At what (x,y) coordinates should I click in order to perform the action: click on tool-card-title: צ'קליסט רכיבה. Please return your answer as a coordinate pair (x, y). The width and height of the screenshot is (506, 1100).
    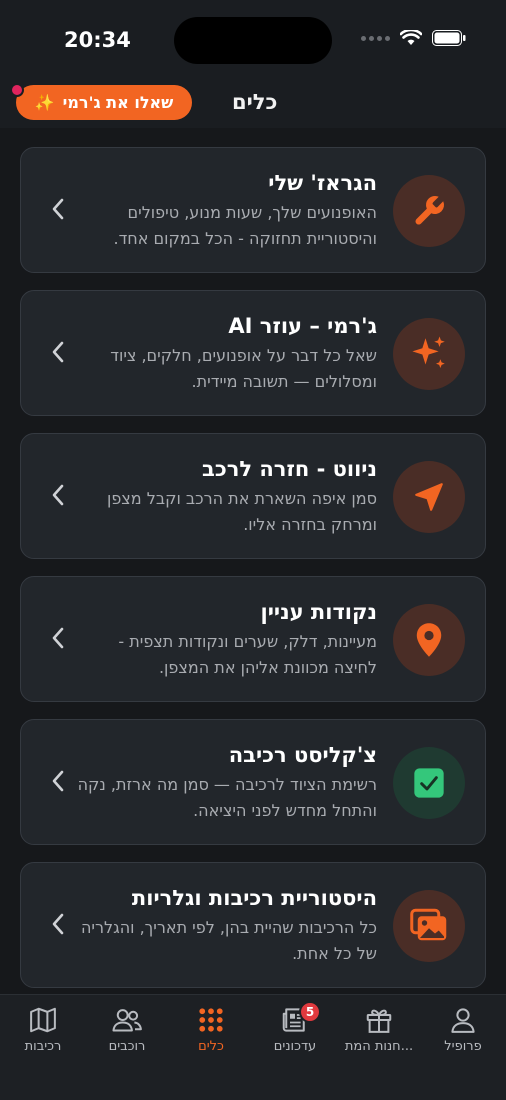
    Looking at the image, I should click on (302, 755).